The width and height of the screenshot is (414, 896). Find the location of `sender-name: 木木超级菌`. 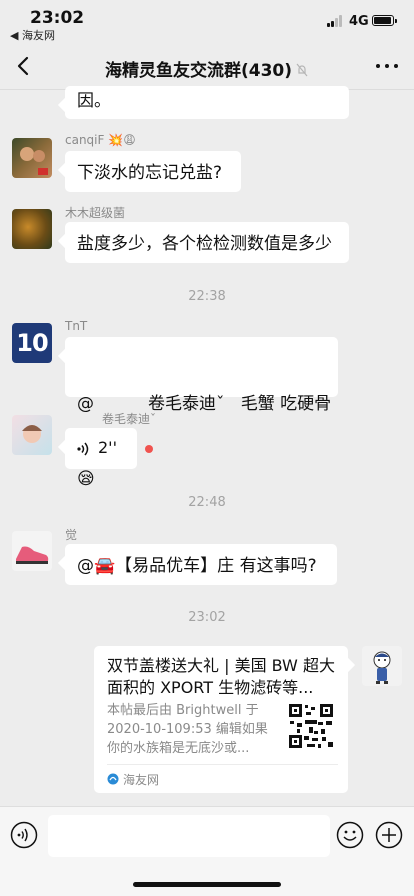

sender-name: 木木超级菌 is located at coordinates (95, 213).